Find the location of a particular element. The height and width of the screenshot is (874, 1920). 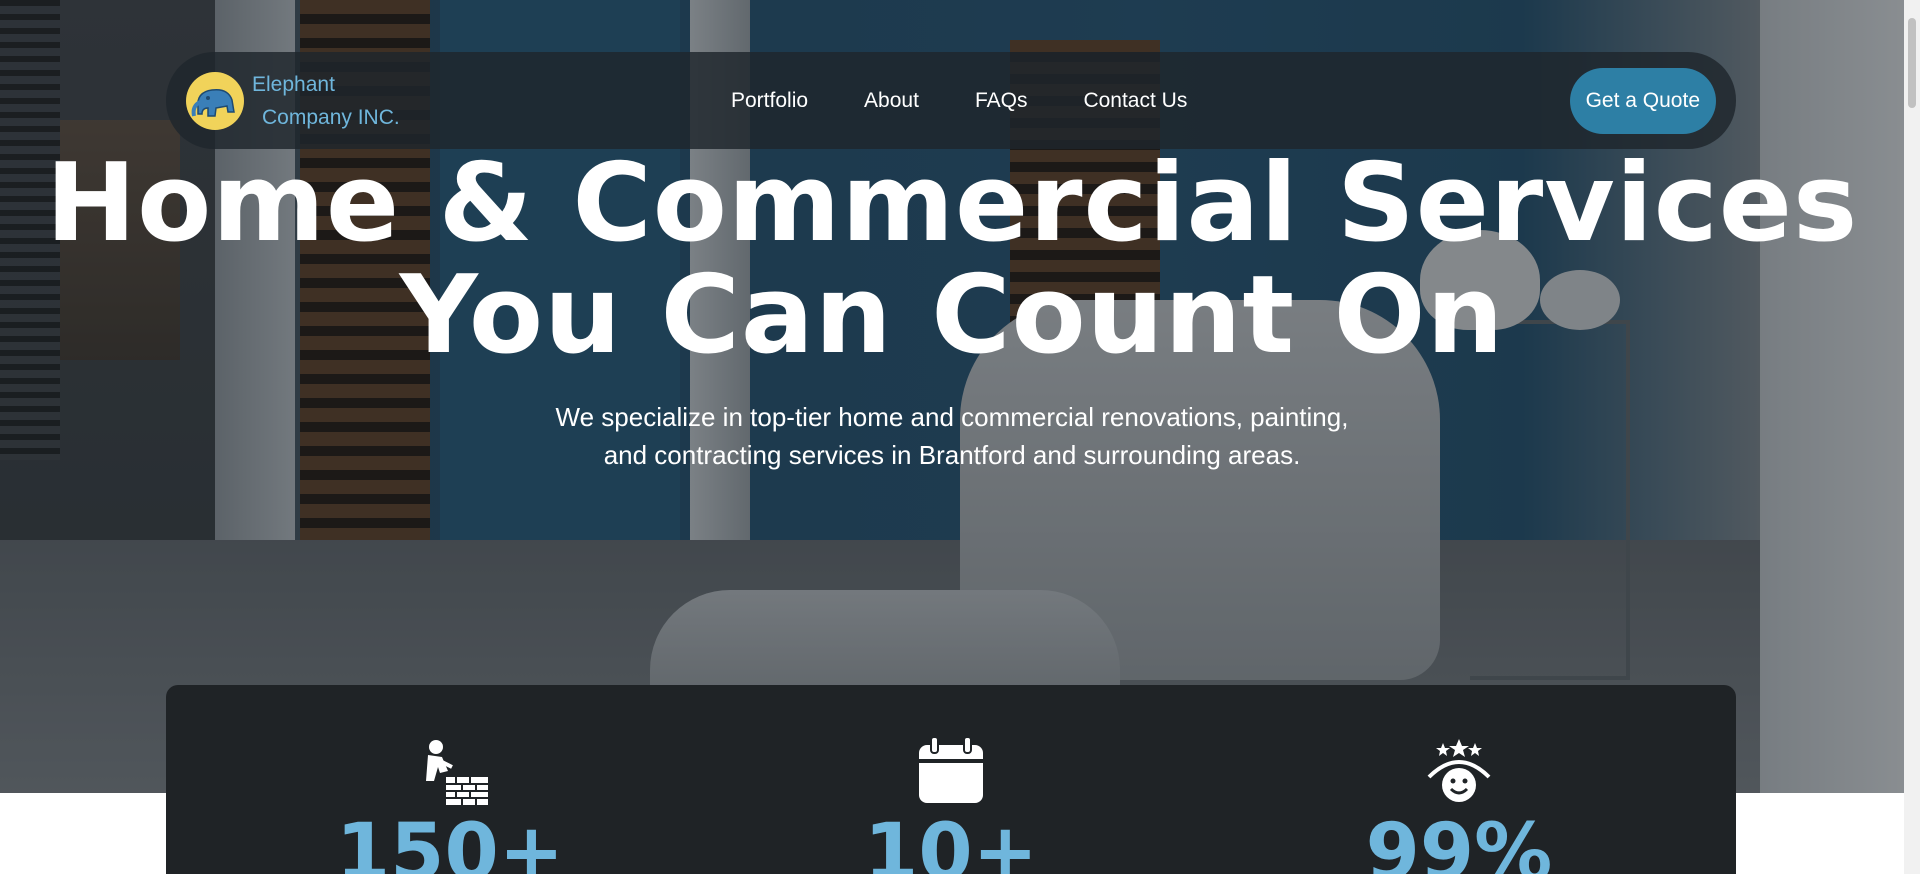

scrollbar-thumb is located at coordinates (1912, 63).